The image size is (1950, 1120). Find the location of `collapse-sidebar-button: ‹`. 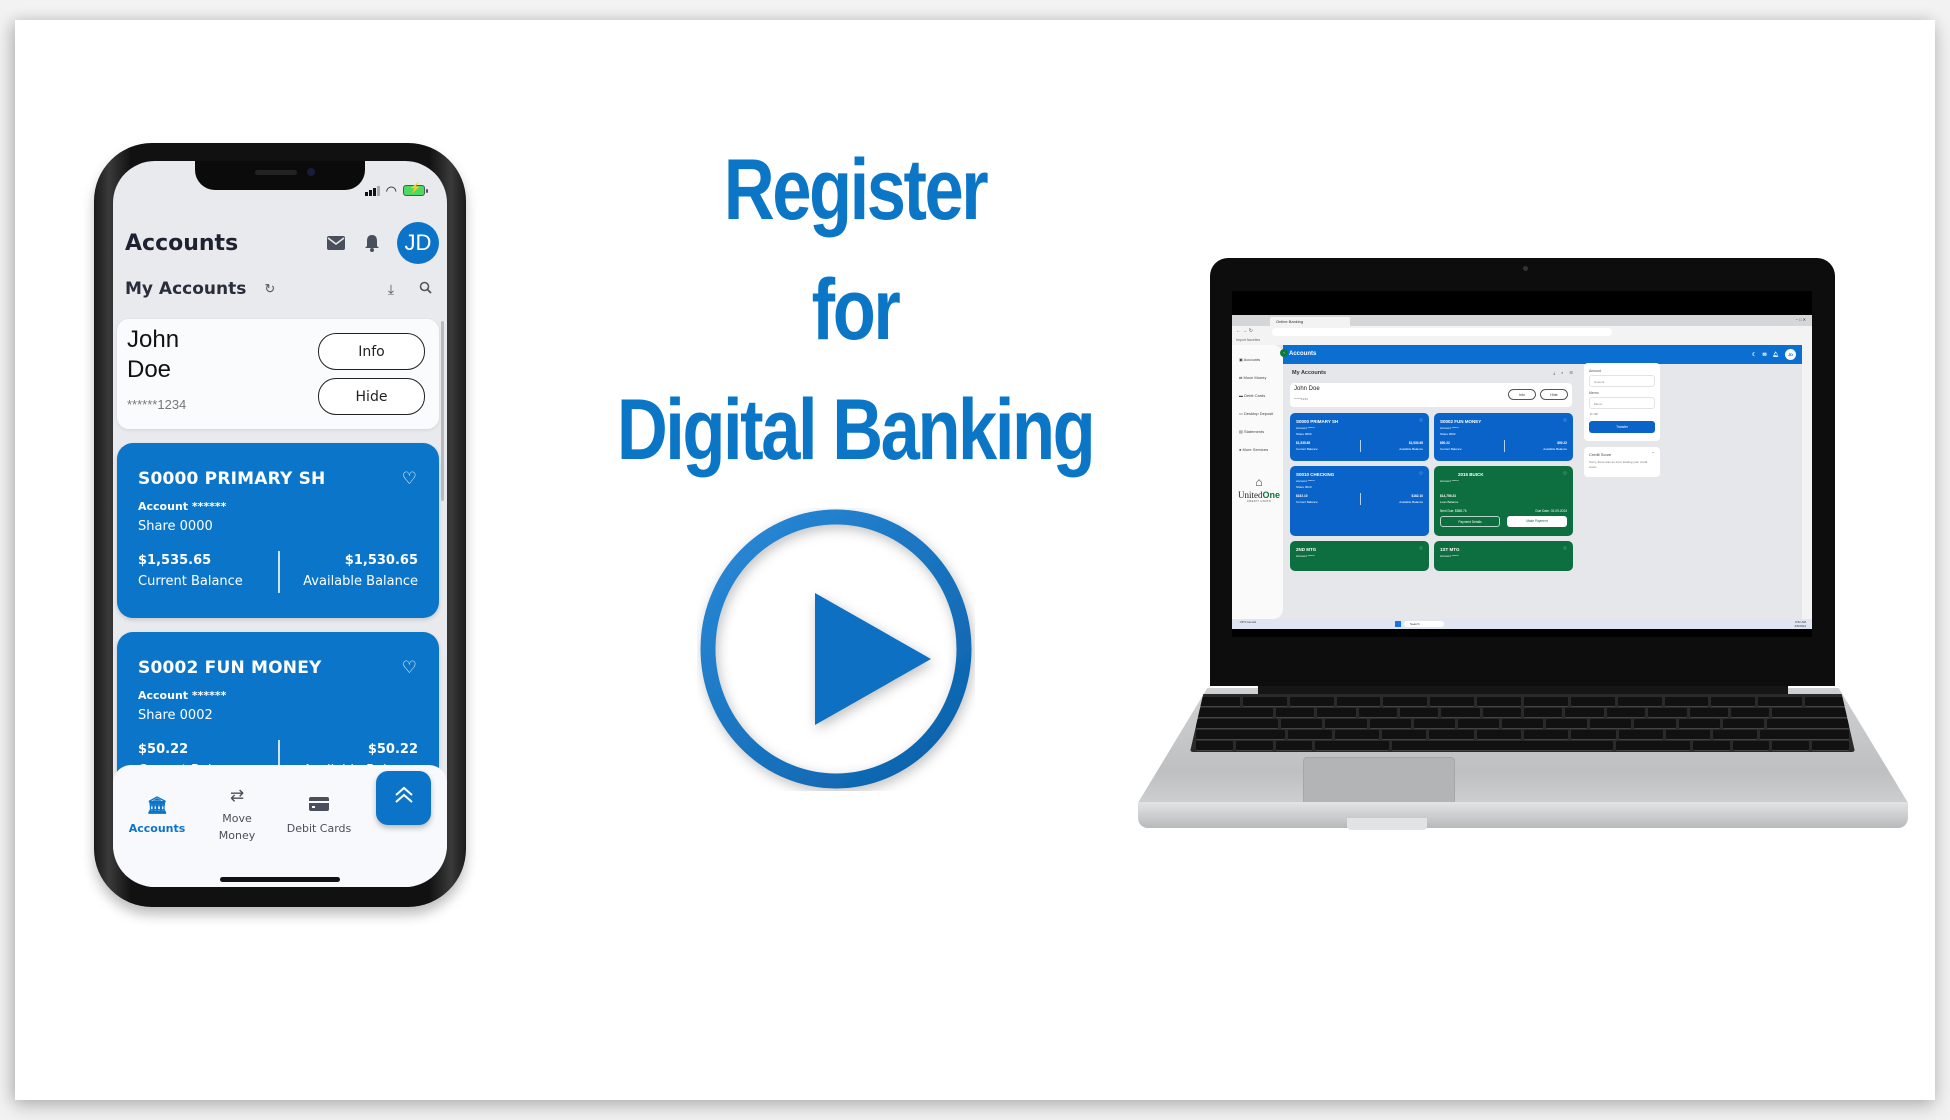

collapse-sidebar-button: ‹ is located at coordinates (1284, 353).